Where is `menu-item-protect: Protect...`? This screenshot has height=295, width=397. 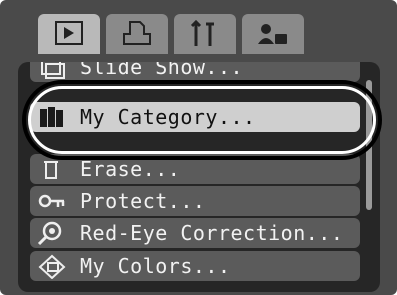
menu-item-protect: Protect... is located at coordinates (195, 201).